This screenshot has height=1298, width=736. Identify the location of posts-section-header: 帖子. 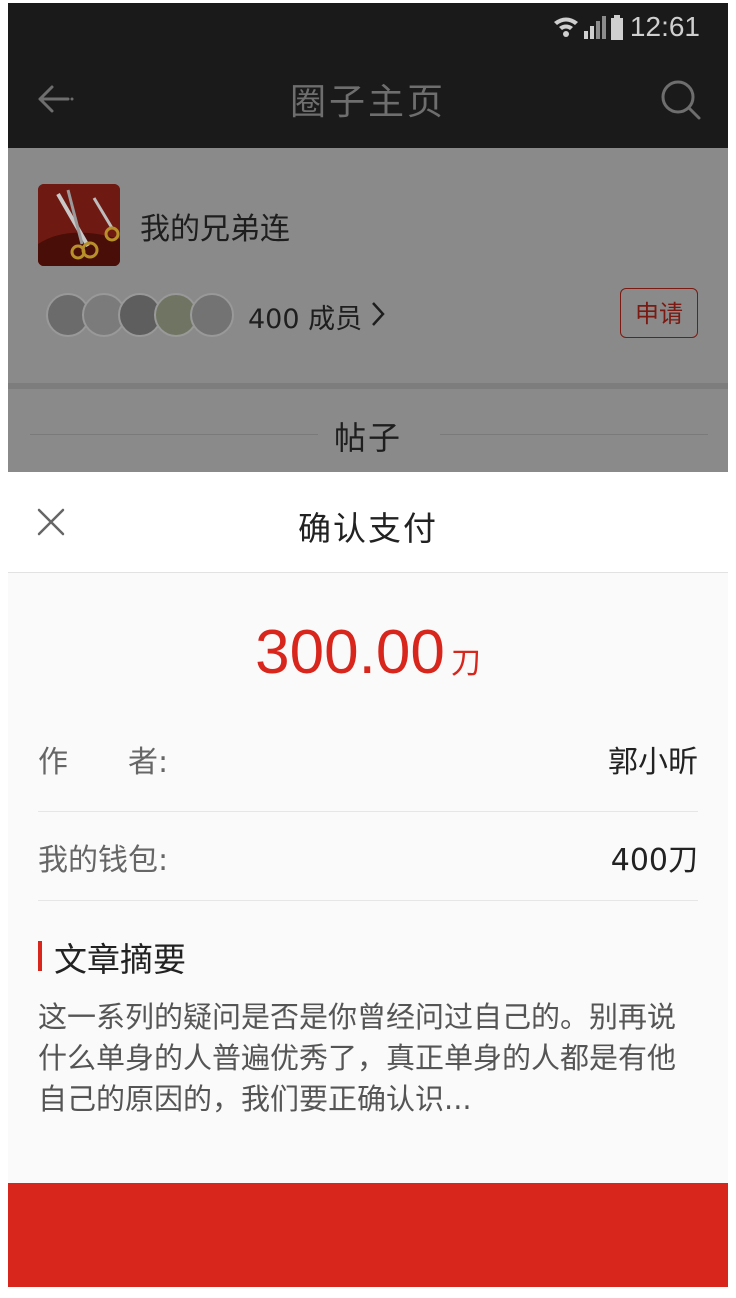
(368, 430).